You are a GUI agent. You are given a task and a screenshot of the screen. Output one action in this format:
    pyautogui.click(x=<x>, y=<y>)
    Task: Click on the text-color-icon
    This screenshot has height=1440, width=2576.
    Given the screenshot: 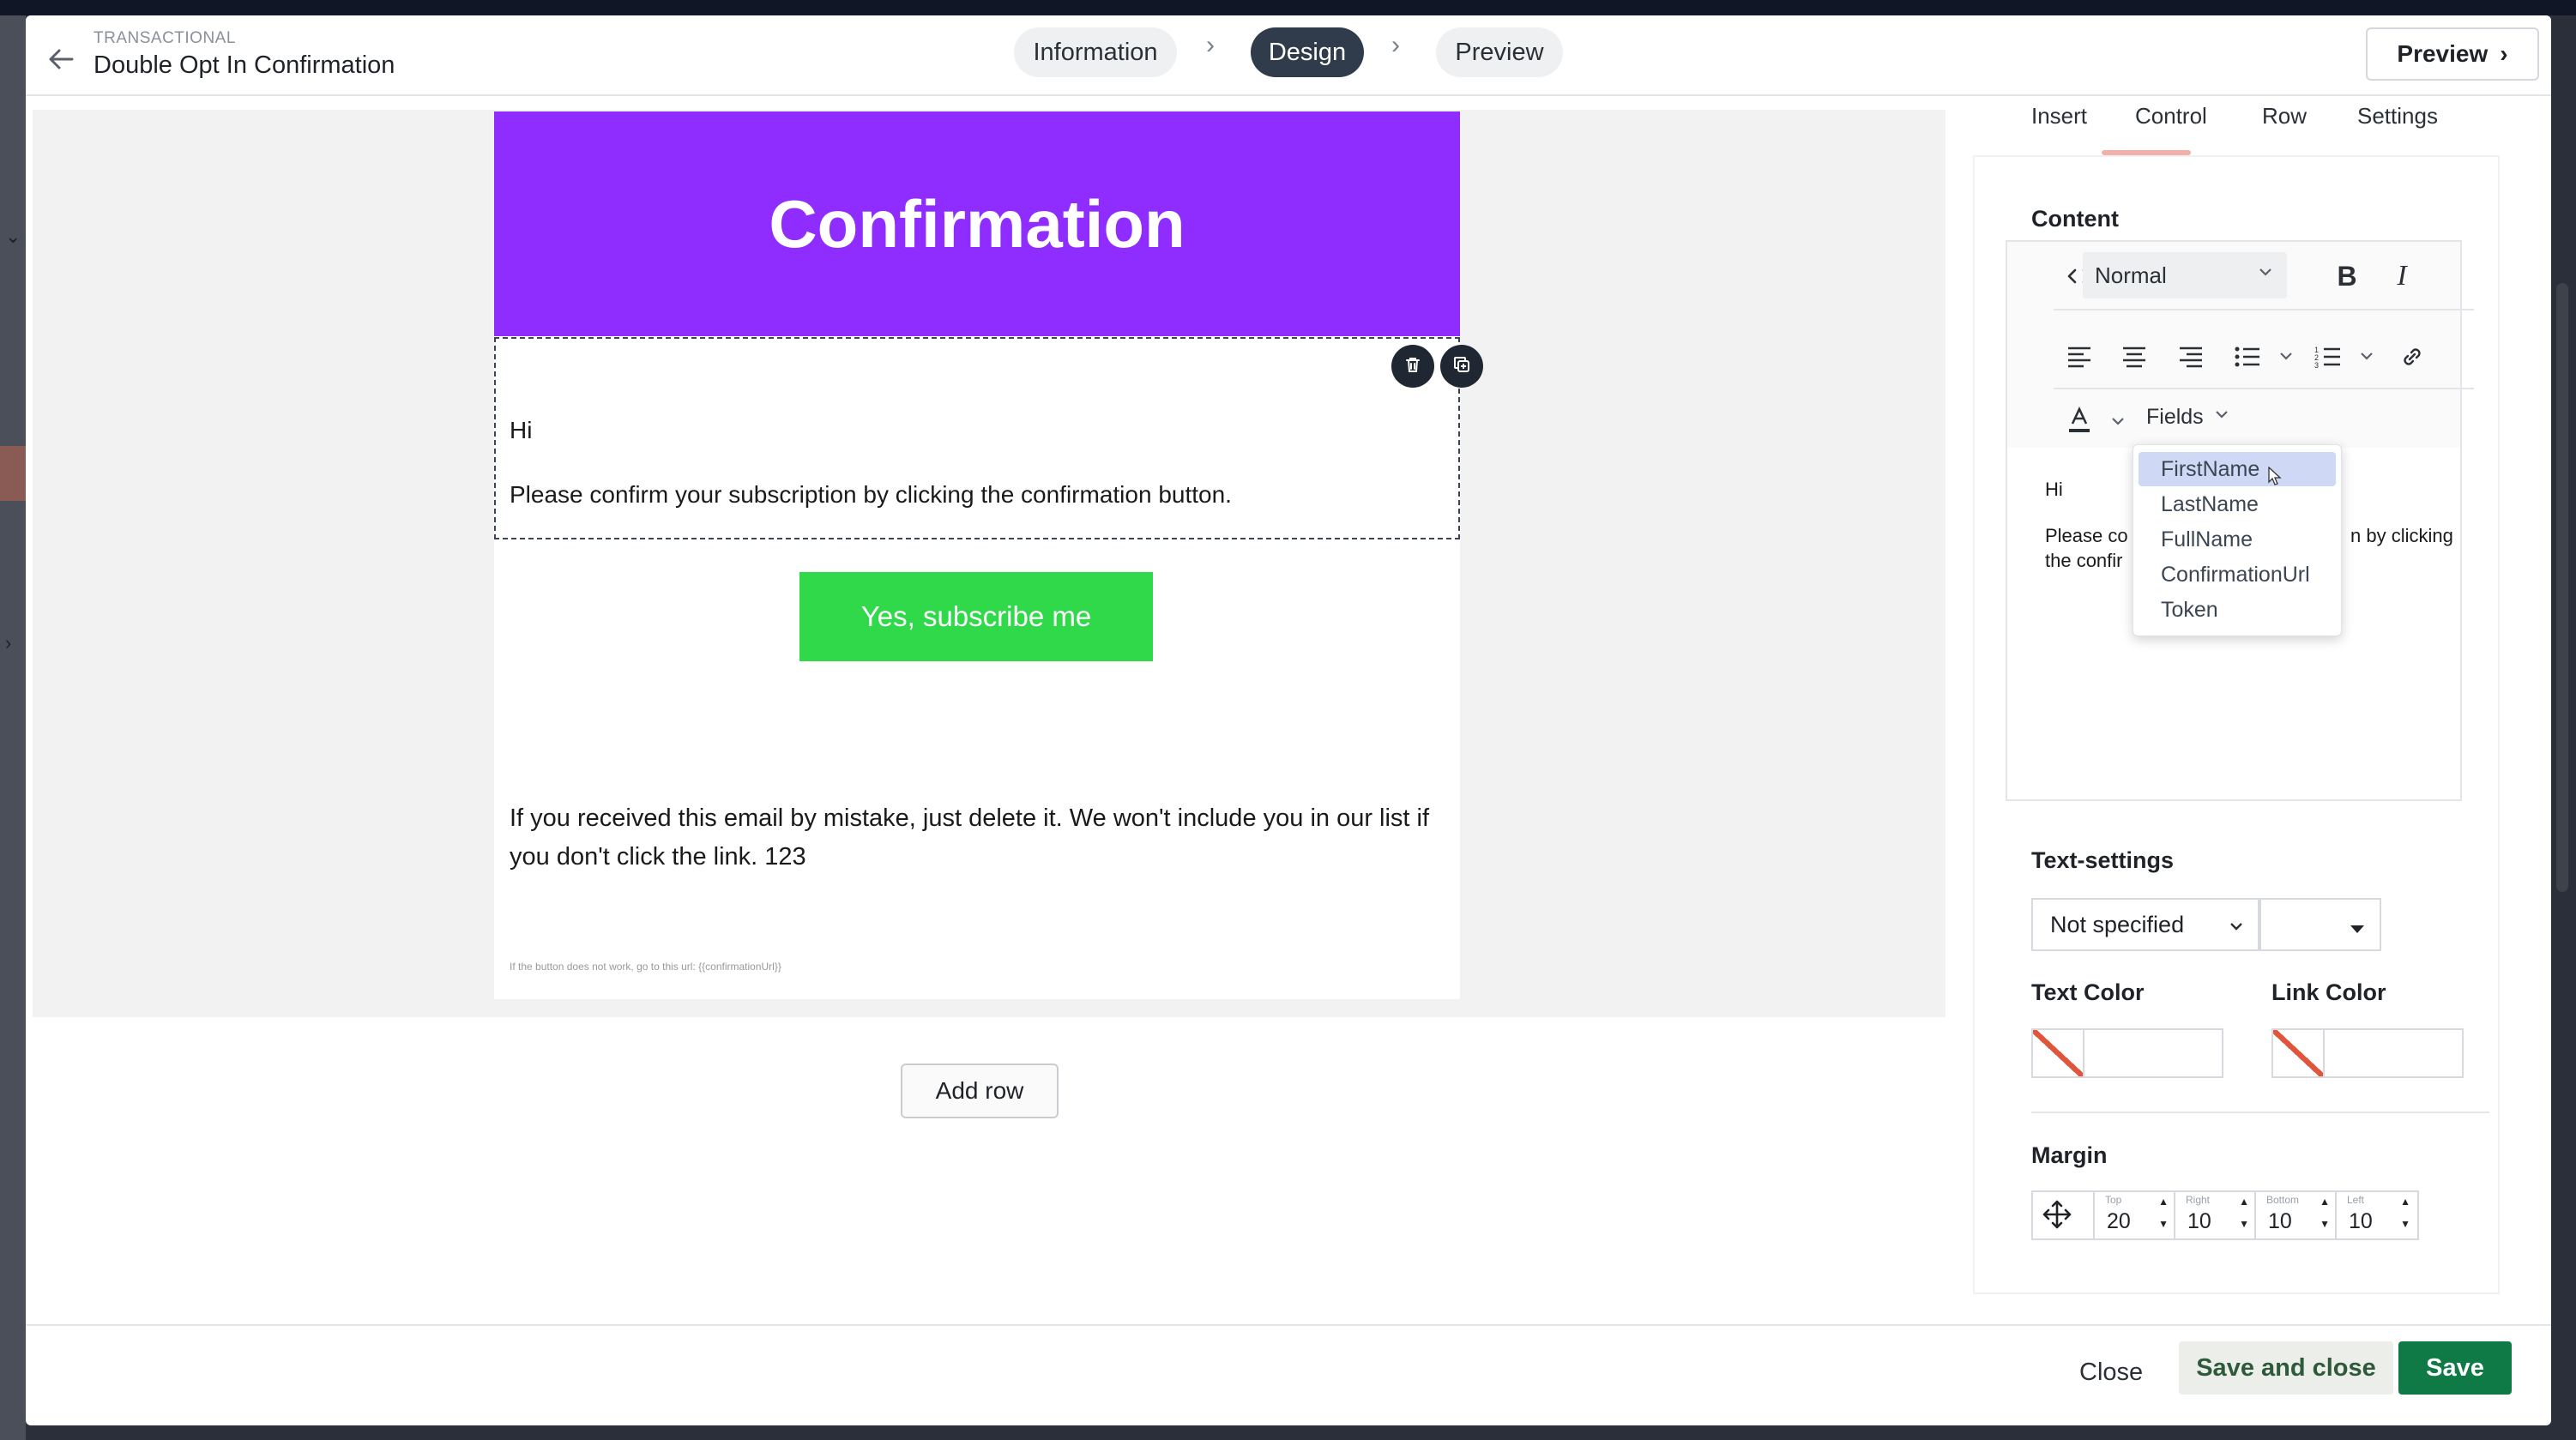 What is the action you would take?
    pyautogui.click(x=2079, y=420)
    